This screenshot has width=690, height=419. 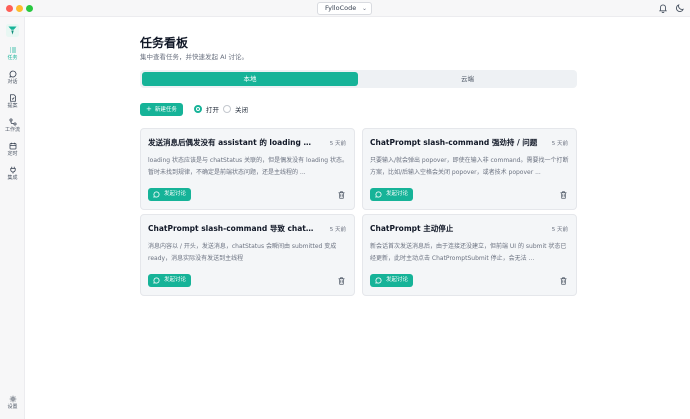 I want to click on task-card-title: ChatPrompt slash-command 强劲持 / 问题, so click(x=454, y=142).